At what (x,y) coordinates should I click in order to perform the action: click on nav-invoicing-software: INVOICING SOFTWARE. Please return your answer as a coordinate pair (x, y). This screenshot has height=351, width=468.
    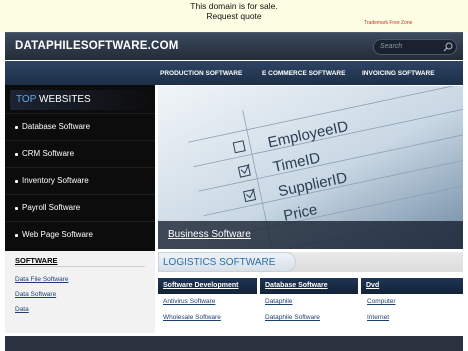
    Looking at the image, I should click on (398, 73).